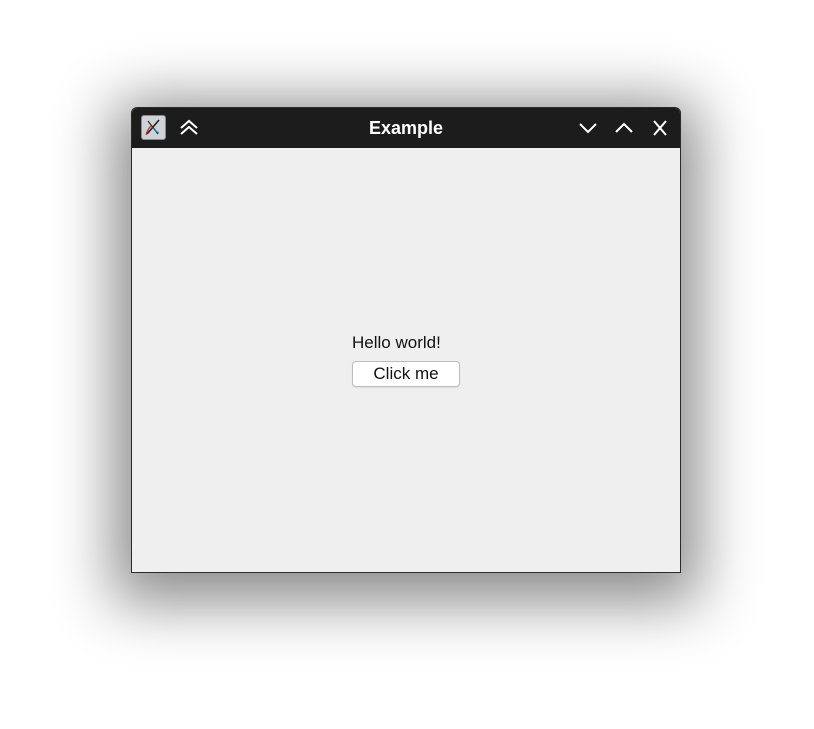 This screenshot has width=814, height=729. What do you see at coordinates (406, 374) in the screenshot?
I see `click-me-button: Click me` at bounding box center [406, 374].